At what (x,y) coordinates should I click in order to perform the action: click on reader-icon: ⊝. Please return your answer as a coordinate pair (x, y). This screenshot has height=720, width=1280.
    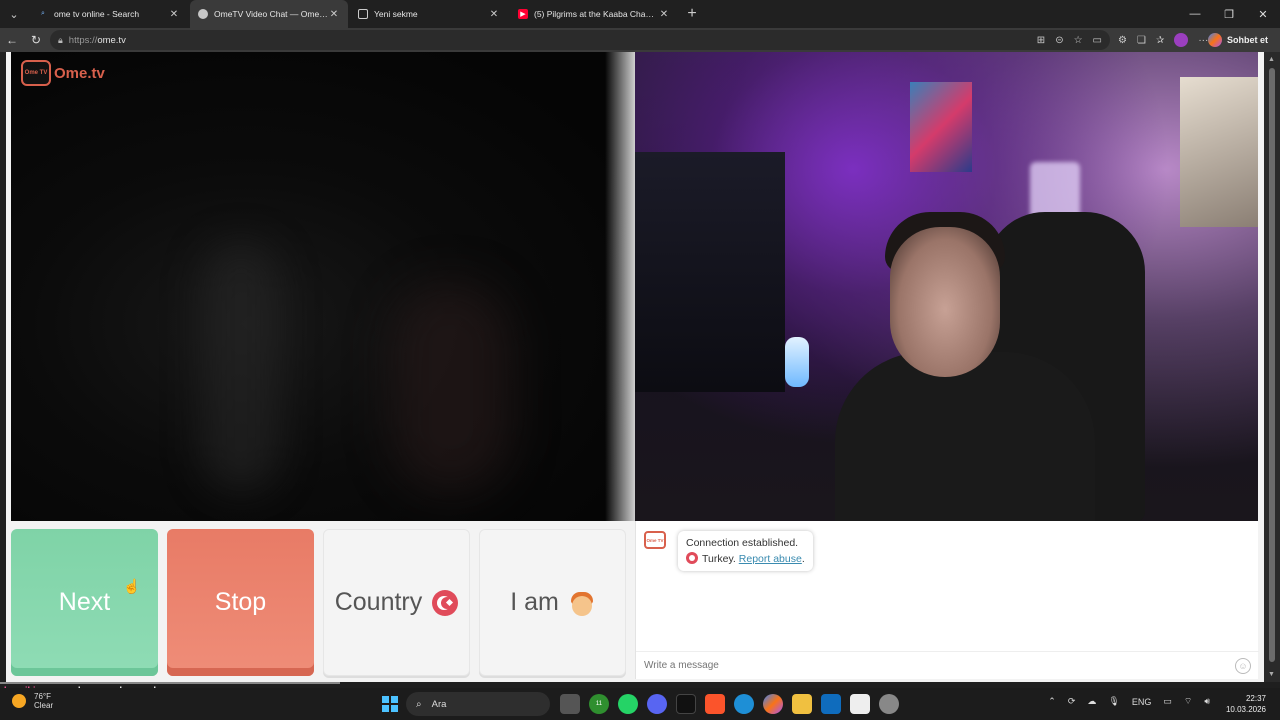
    Looking at the image, I should click on (1059, 40).